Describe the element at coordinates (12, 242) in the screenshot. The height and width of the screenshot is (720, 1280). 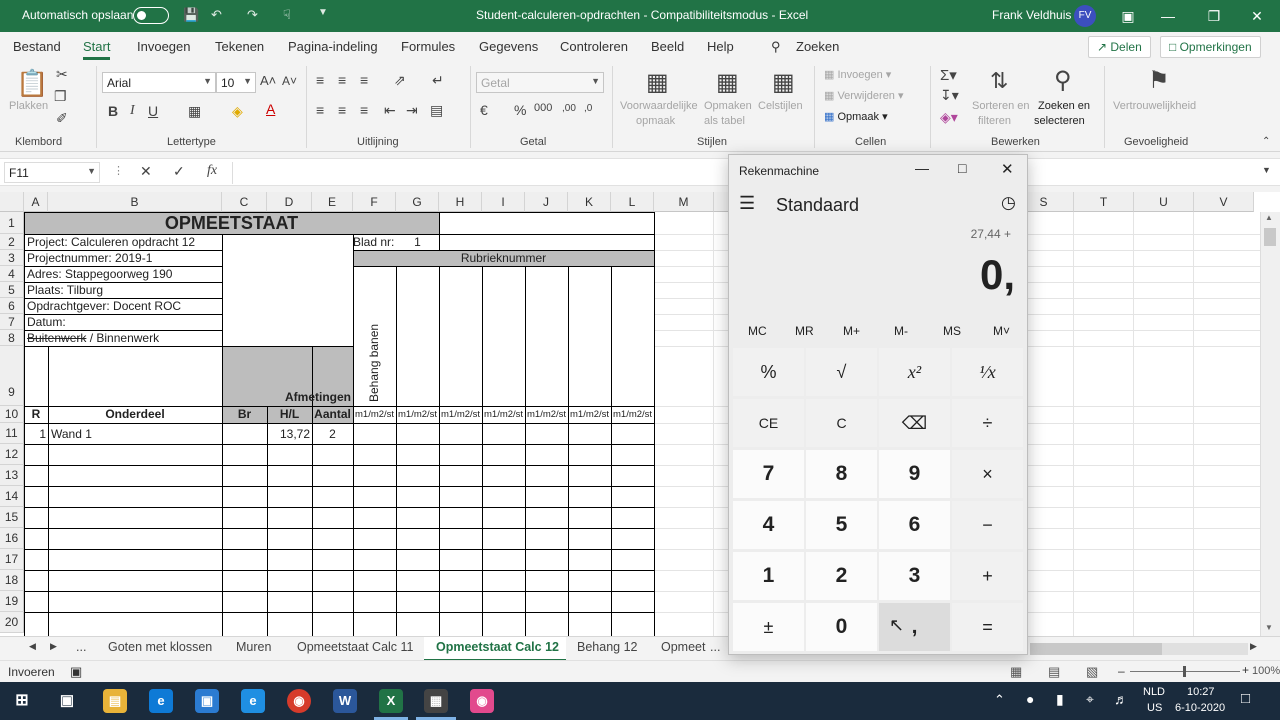
I see `row-header: 2` at that location.